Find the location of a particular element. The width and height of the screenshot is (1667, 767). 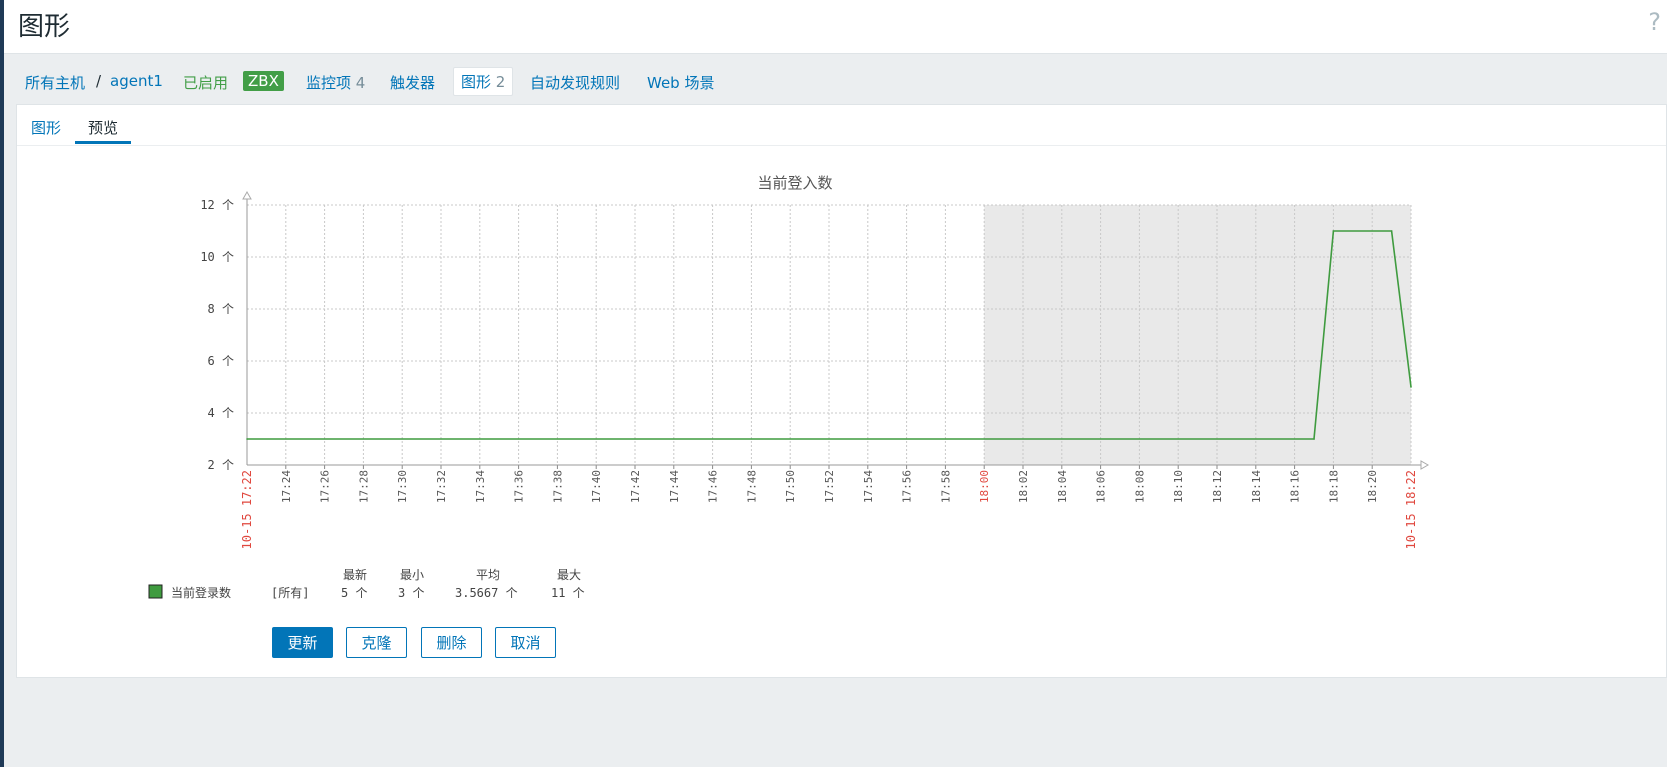

legend-item-label: 当前登录数 is located at coordinates (201, 592).